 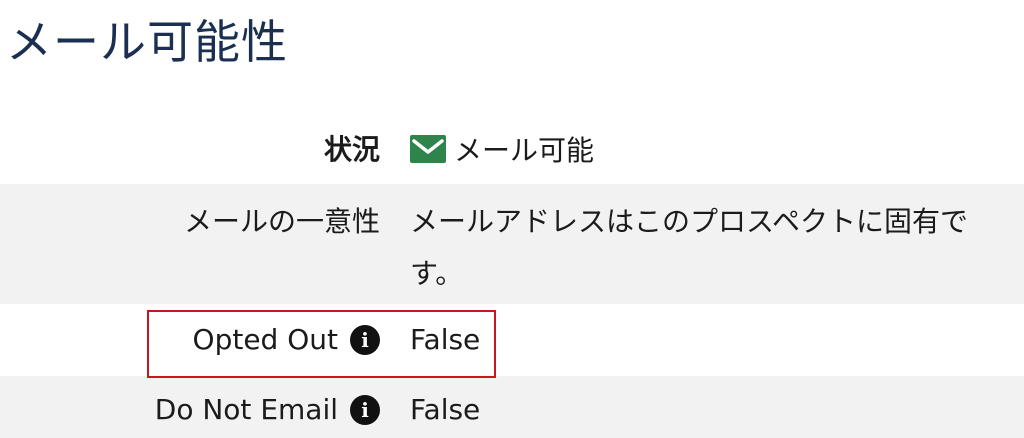 I want to click on status-value: メール可能, so click(x=524, y=150).